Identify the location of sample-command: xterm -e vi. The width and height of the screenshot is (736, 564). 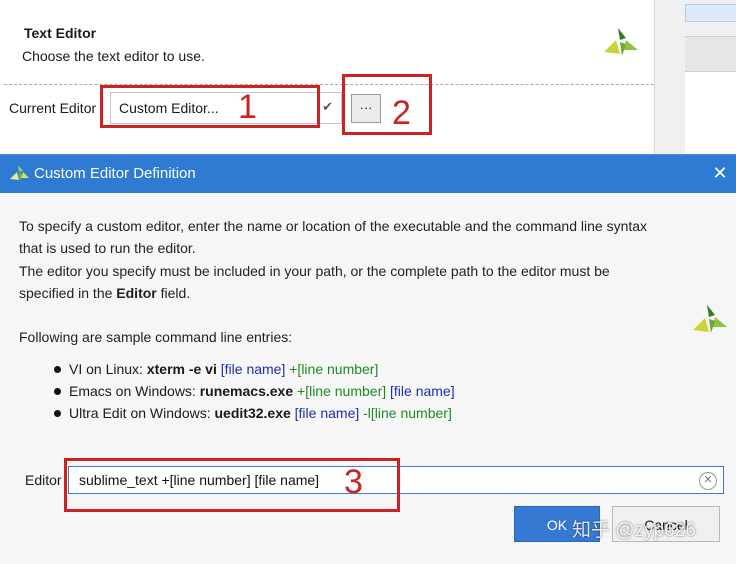
(181, 369).